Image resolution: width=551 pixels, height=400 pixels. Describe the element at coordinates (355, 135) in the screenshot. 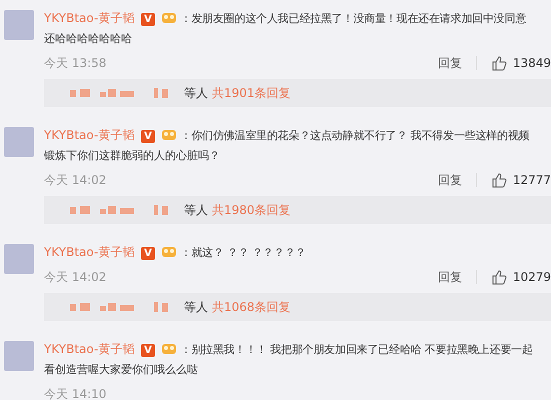

I see `comment-text: ：你们仿佛温室里的花朵？这点动静就不行了？ 我不得发一些这样的视频` at that location.